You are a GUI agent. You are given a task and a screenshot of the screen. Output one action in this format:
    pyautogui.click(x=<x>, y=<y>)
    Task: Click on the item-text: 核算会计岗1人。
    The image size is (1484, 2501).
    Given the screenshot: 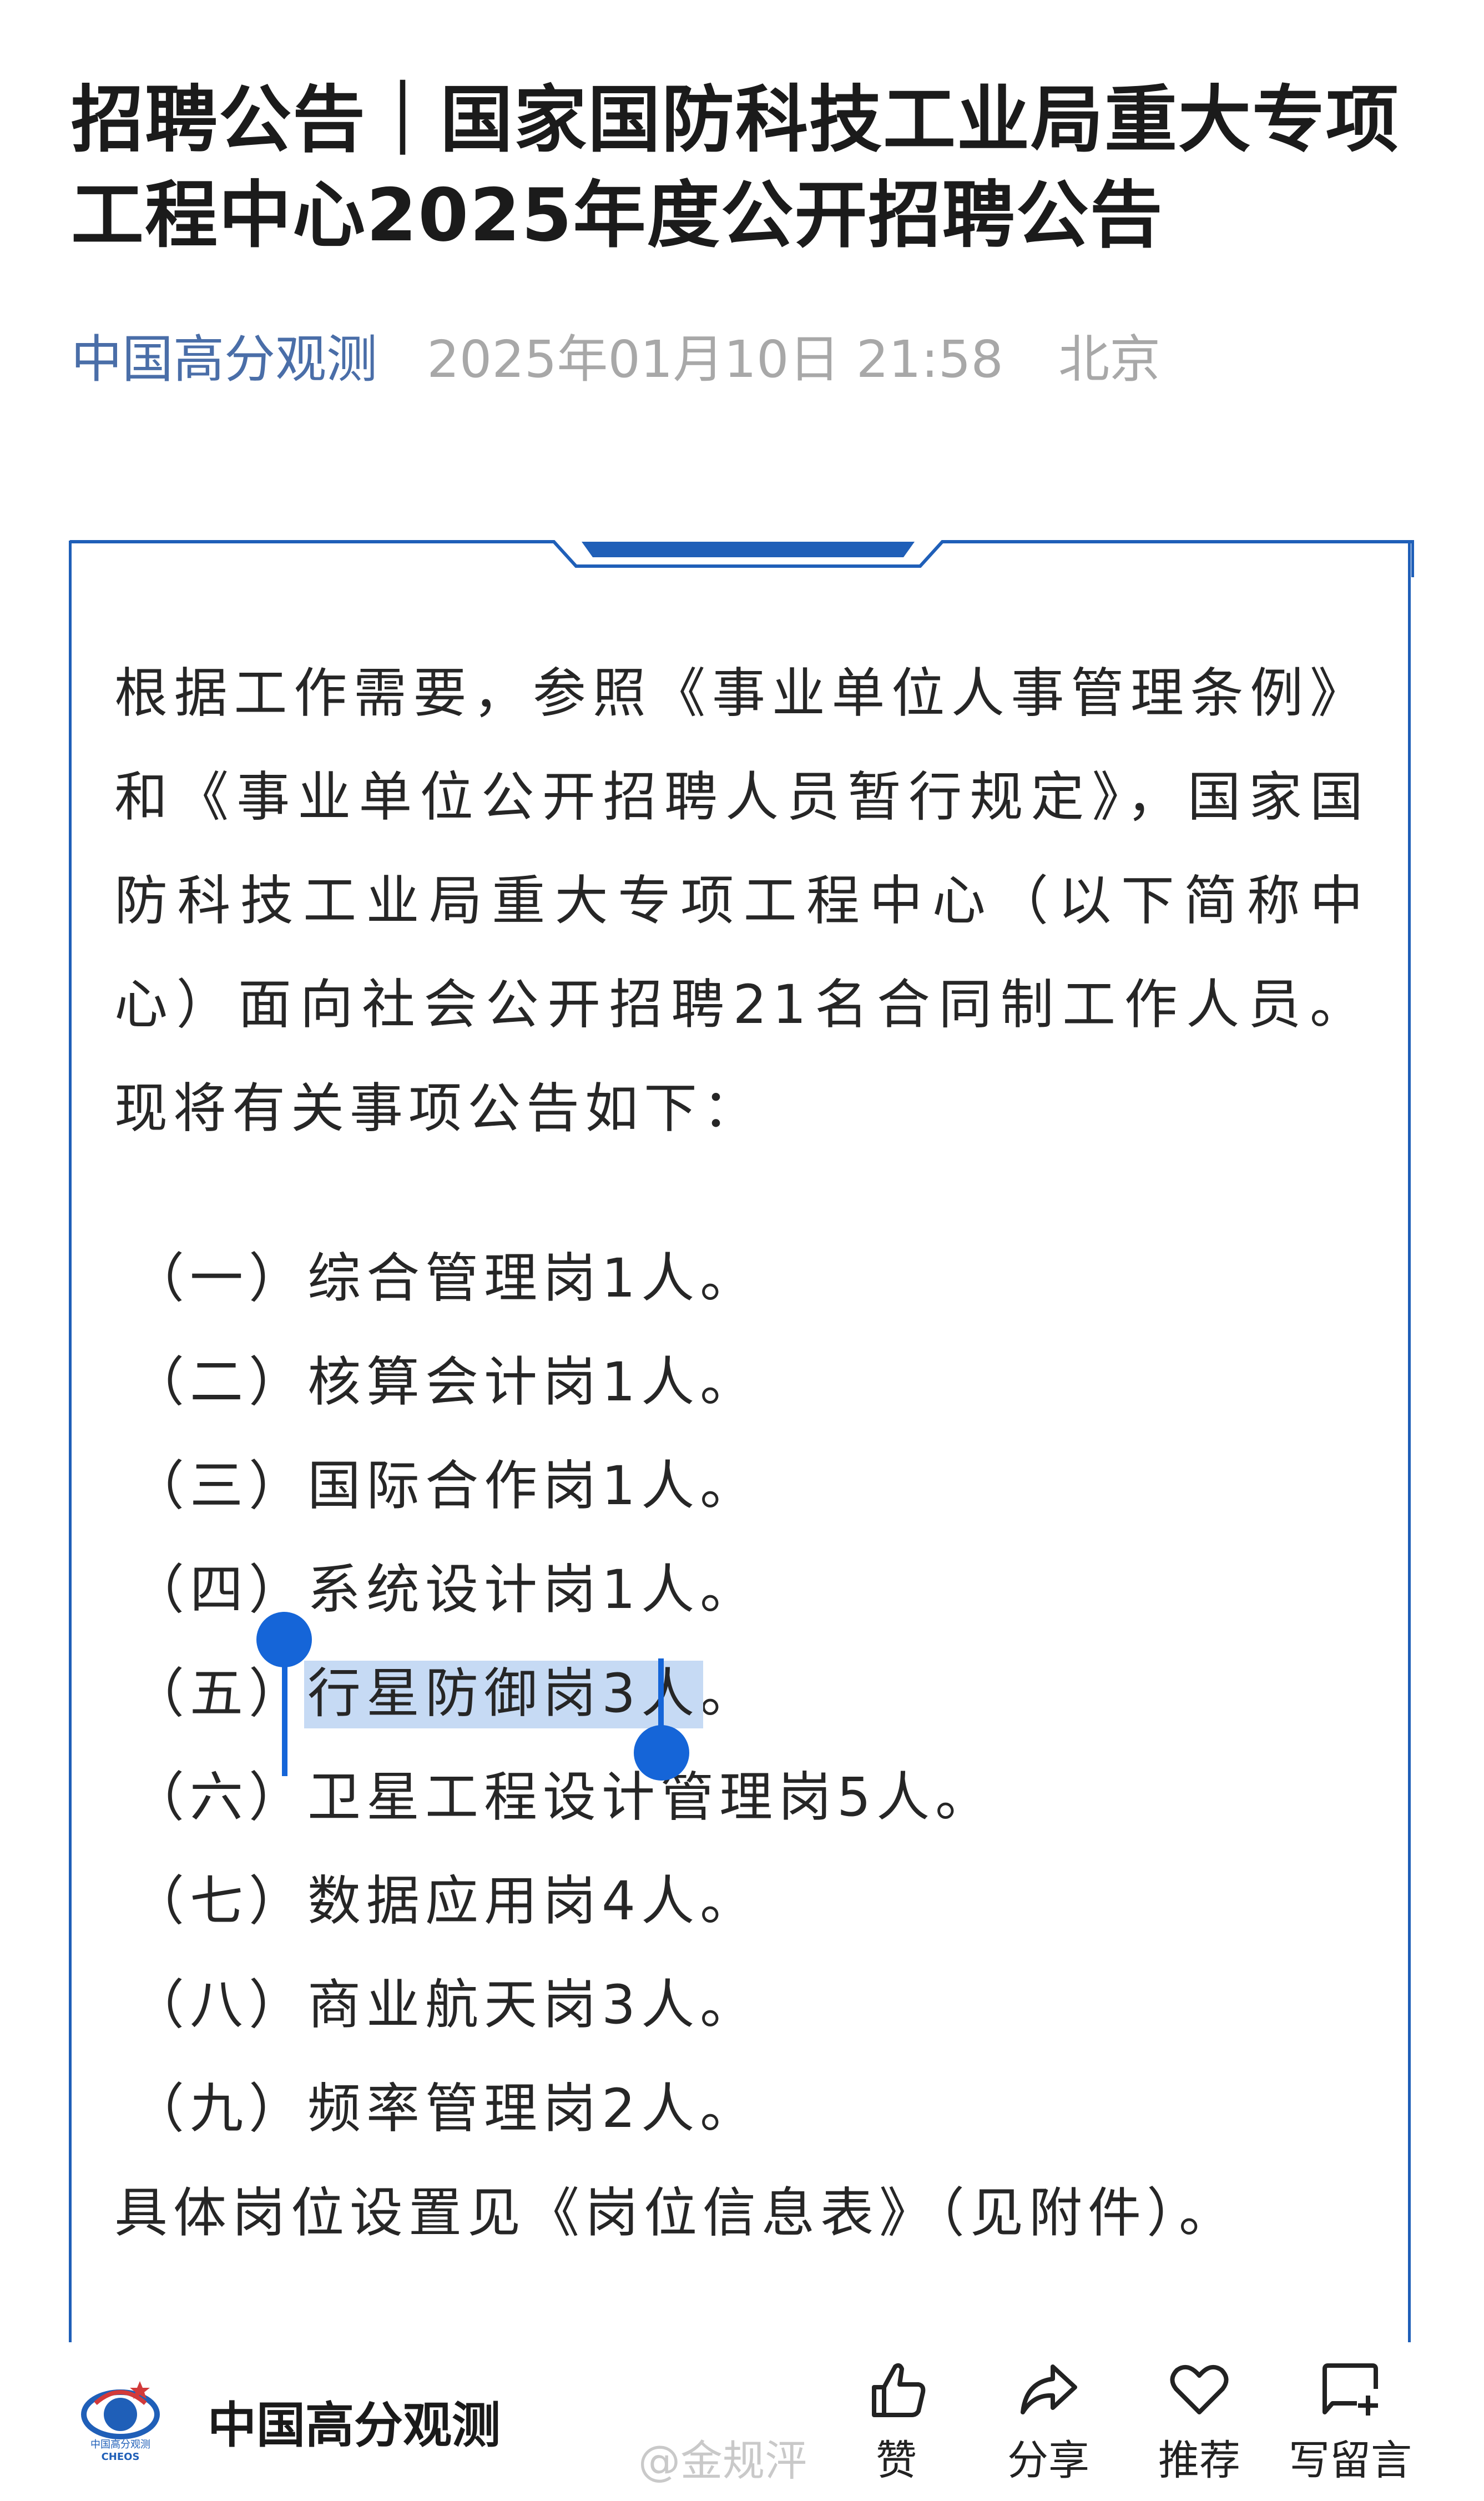 What is the action you would take?
    pyautogui.click(x=533, y=1382)
    